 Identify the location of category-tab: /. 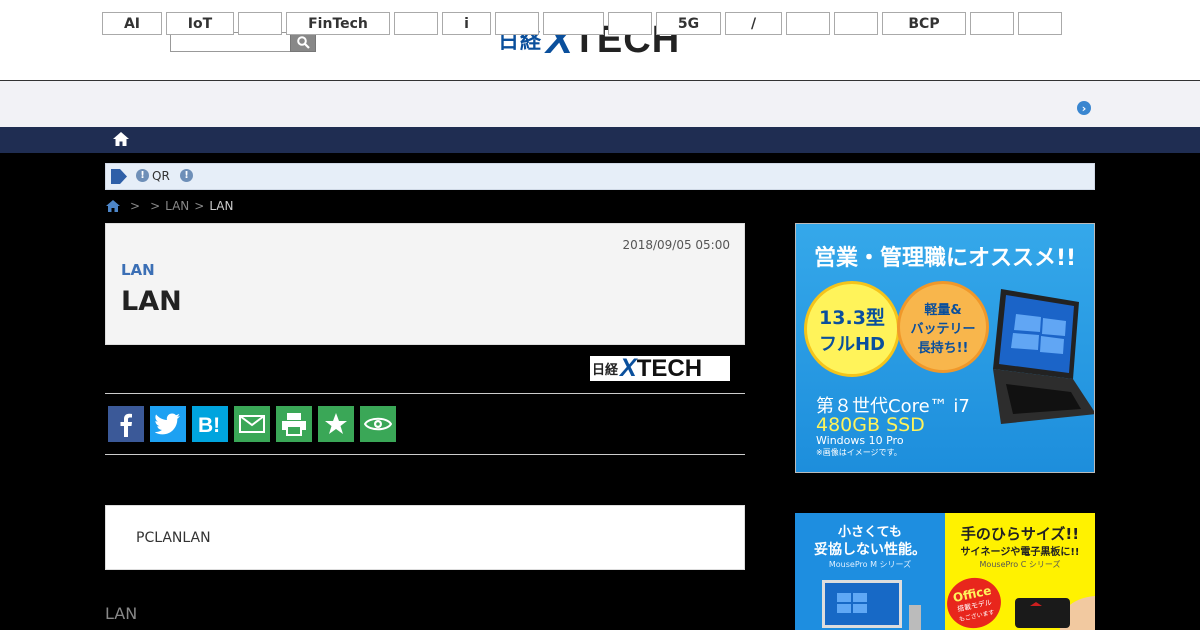
(753, 23).